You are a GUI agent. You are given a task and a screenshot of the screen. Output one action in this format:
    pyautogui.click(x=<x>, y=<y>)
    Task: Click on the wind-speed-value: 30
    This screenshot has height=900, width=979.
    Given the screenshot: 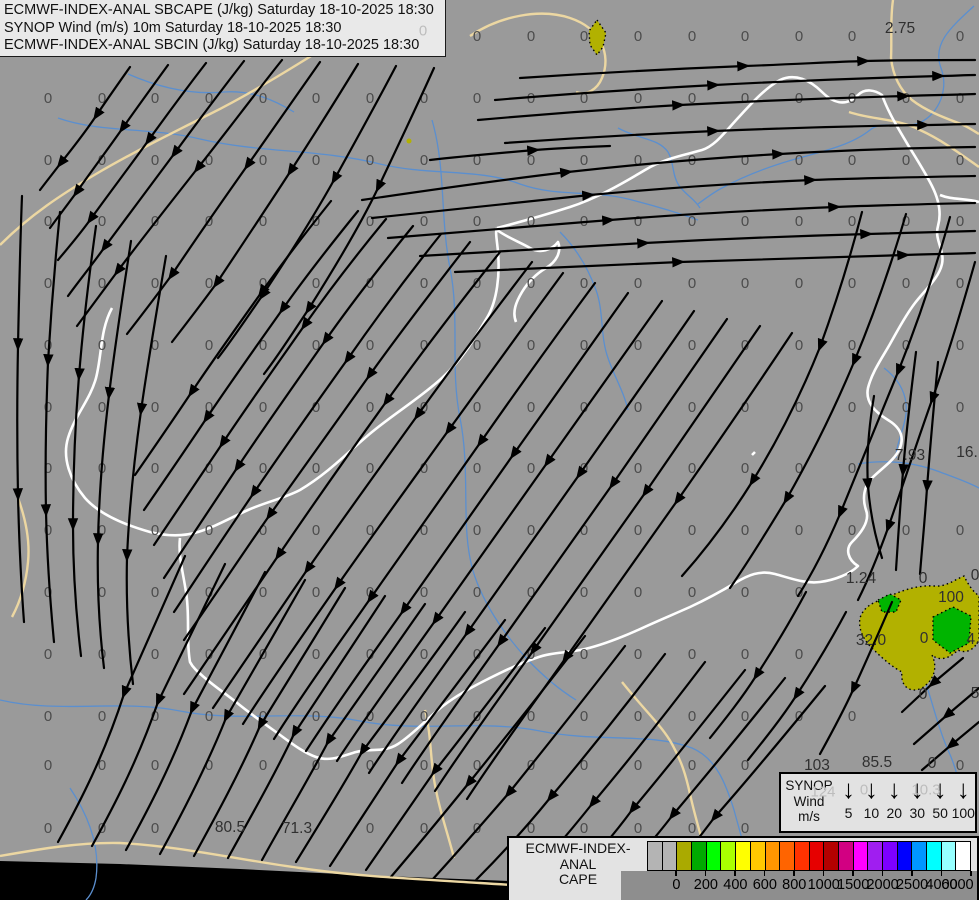 What is the action you would take?
    pyautogui.click(x=917, y=813)
    